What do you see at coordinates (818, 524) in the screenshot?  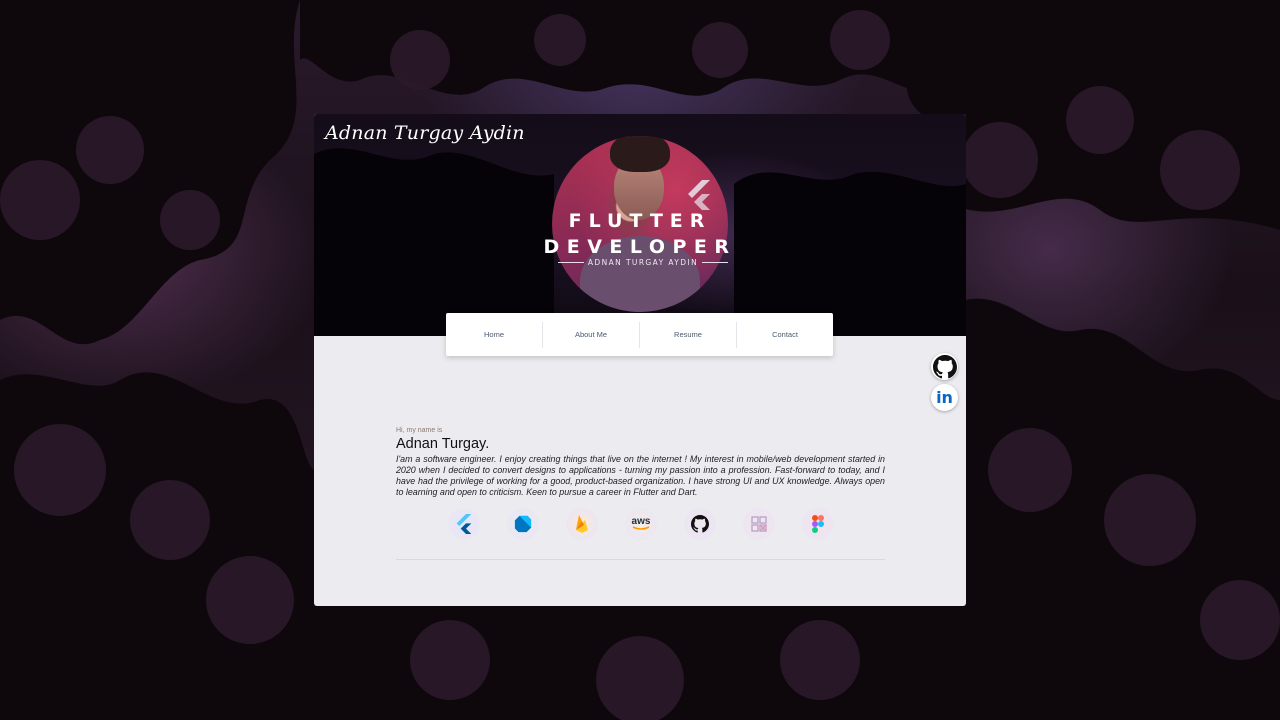 I see `figma-icon` at bounding box center [818, 524].